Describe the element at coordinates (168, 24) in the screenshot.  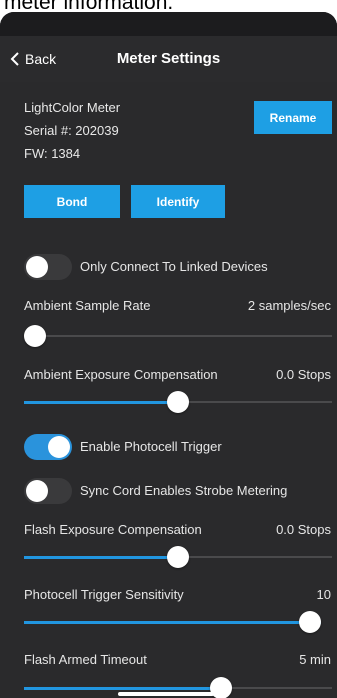
I see `status-bar` at that location.